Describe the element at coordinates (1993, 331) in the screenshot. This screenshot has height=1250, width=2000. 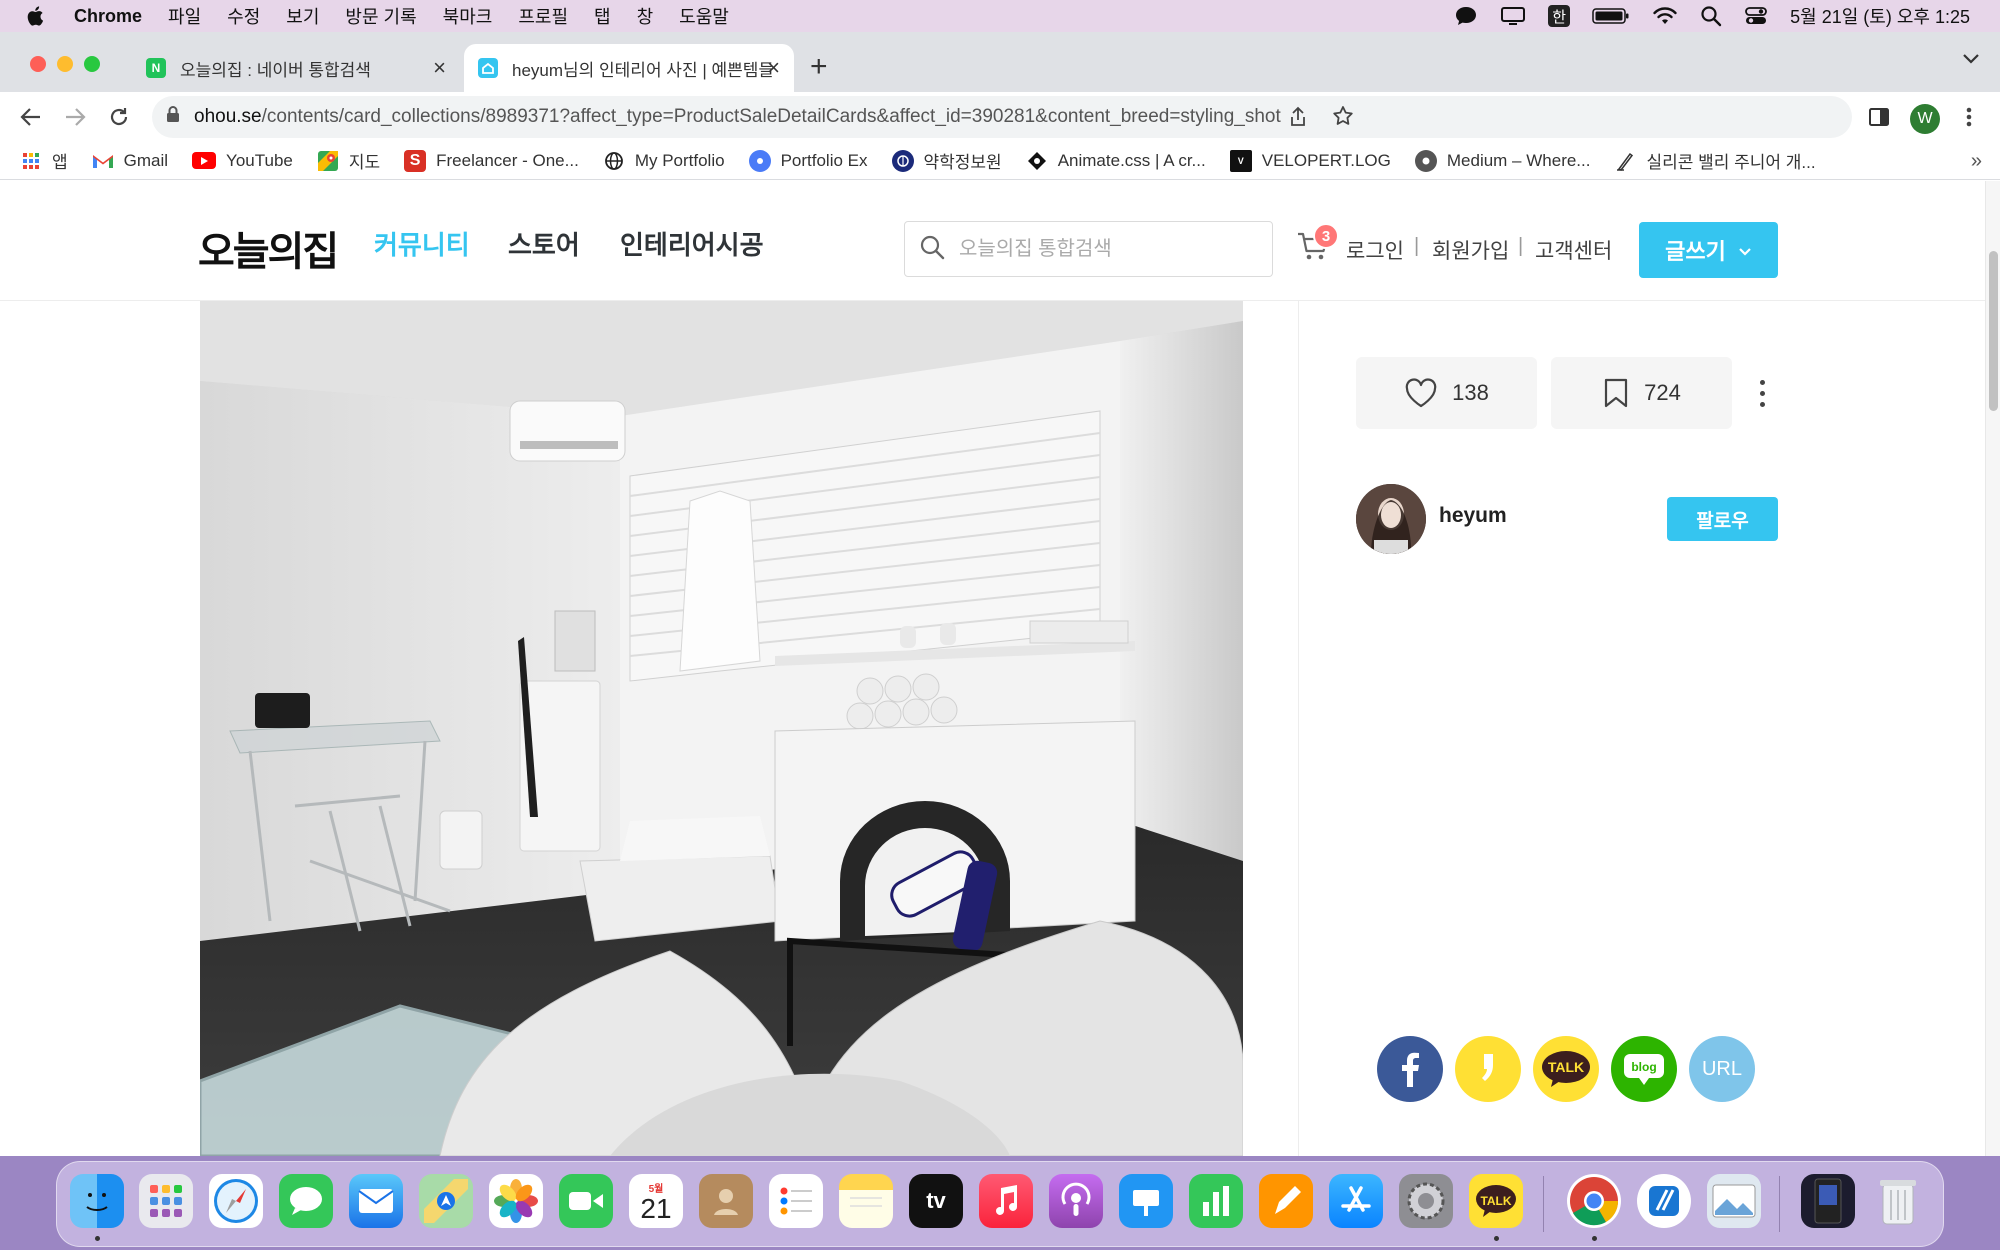
I see `scrollbar-thumb` at that location.